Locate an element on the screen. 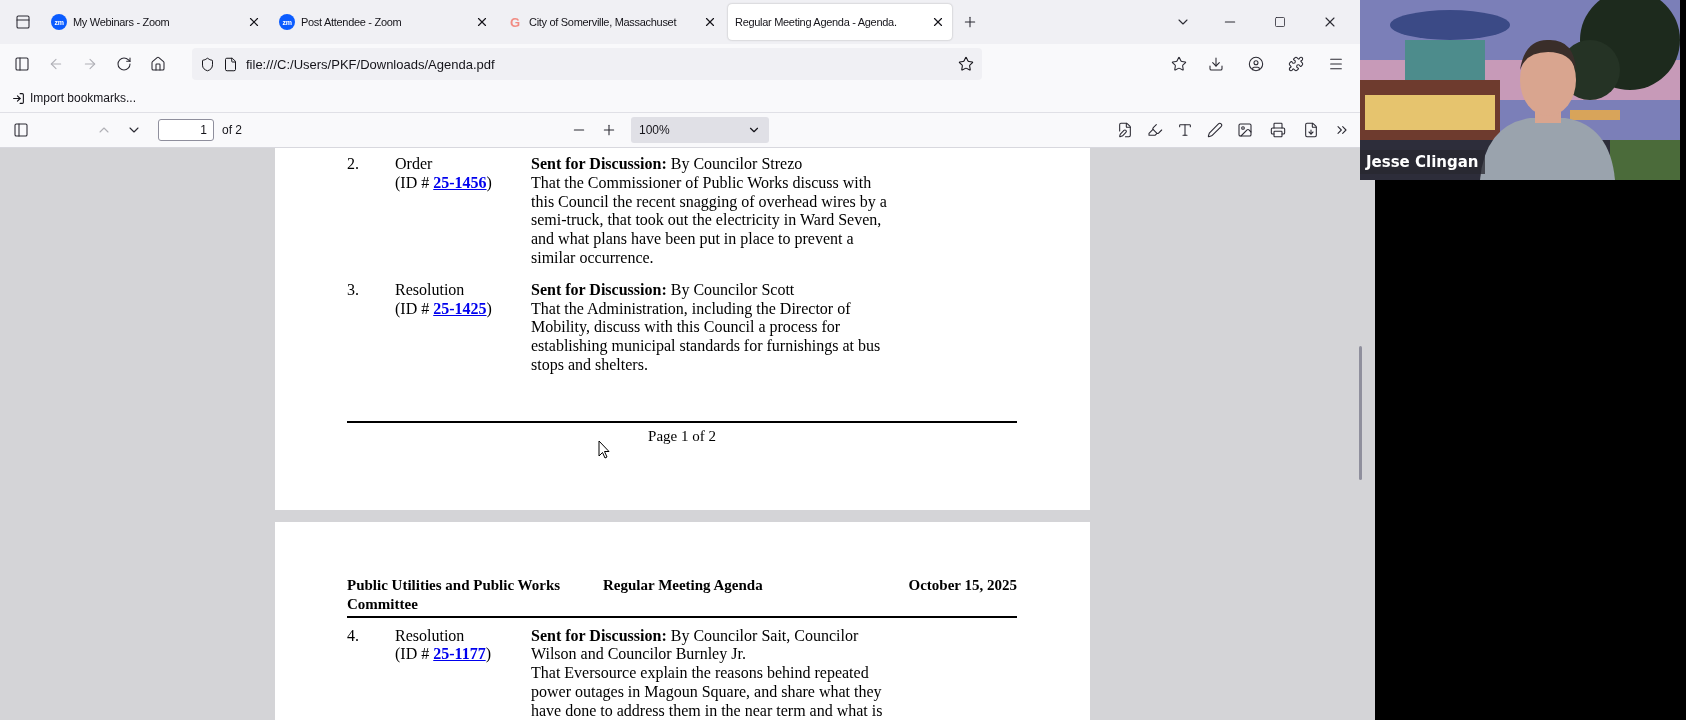  item-number: 4. is located at coordinates (353, 636).